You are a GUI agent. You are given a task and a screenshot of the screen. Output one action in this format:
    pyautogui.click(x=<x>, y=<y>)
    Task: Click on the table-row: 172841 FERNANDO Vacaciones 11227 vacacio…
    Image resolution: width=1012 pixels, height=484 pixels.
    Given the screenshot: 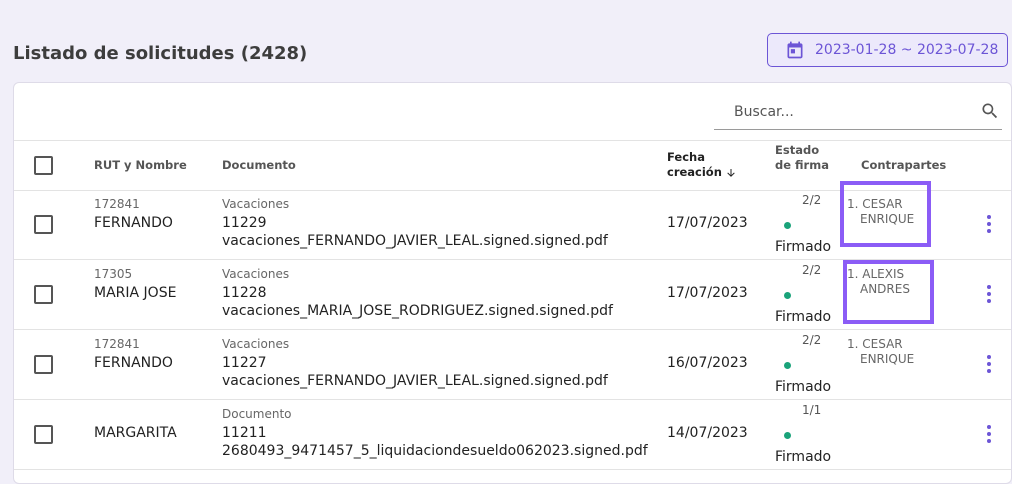 What is the action you would take?
    pyautogui.click(x=512, y=364)
    